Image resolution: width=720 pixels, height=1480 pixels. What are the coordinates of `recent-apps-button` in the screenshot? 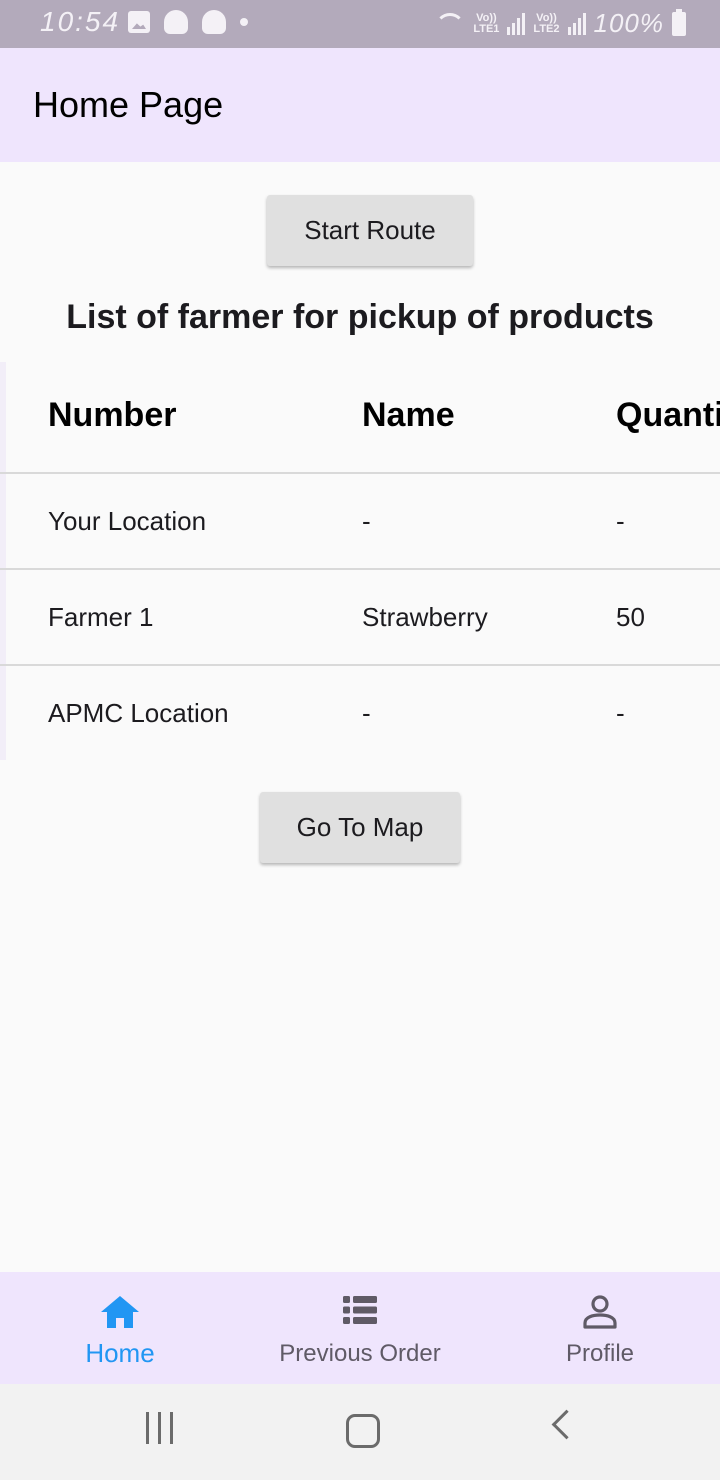 It's located at (159, 1428).